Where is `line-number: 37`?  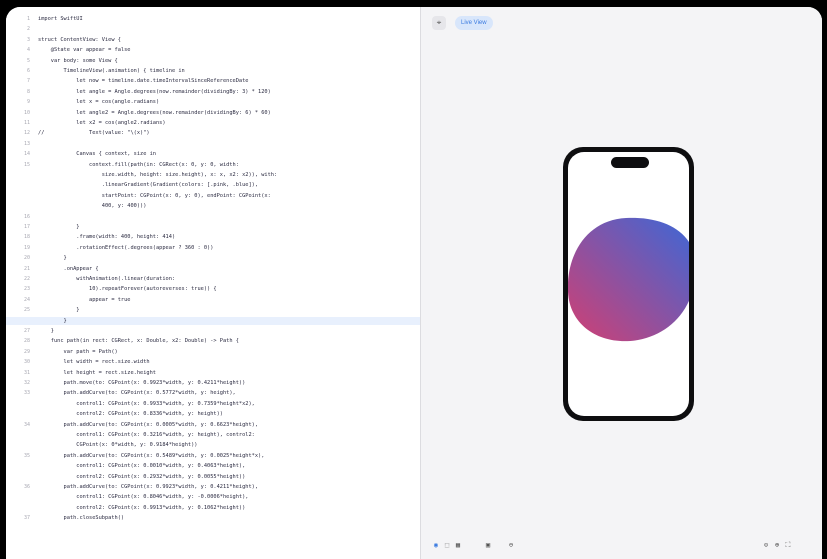 line-number: 37 is located at coordinates (26, 518).